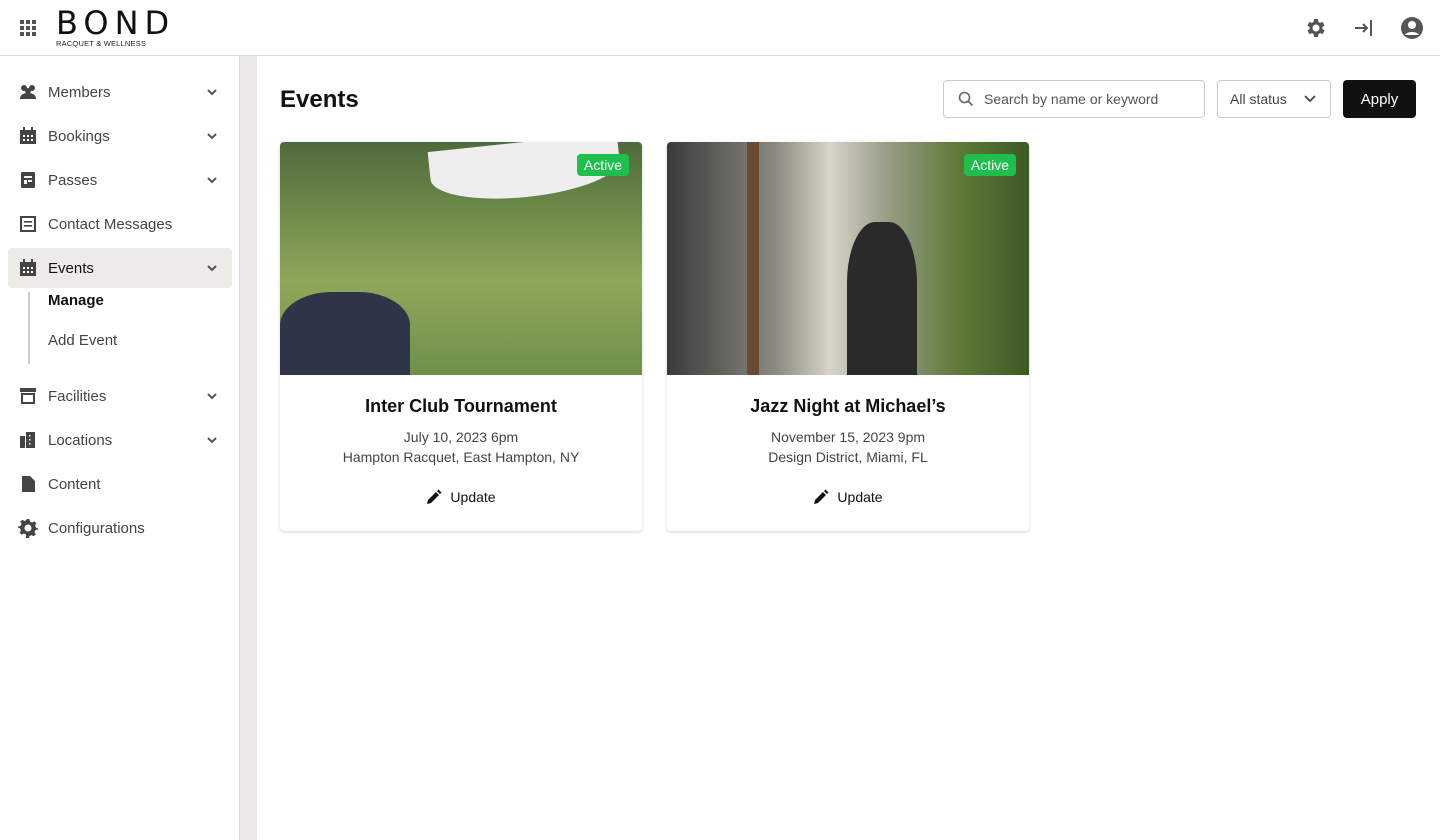 The image size is (1440, 840). I want to click on search-input, so click(1084, 99).